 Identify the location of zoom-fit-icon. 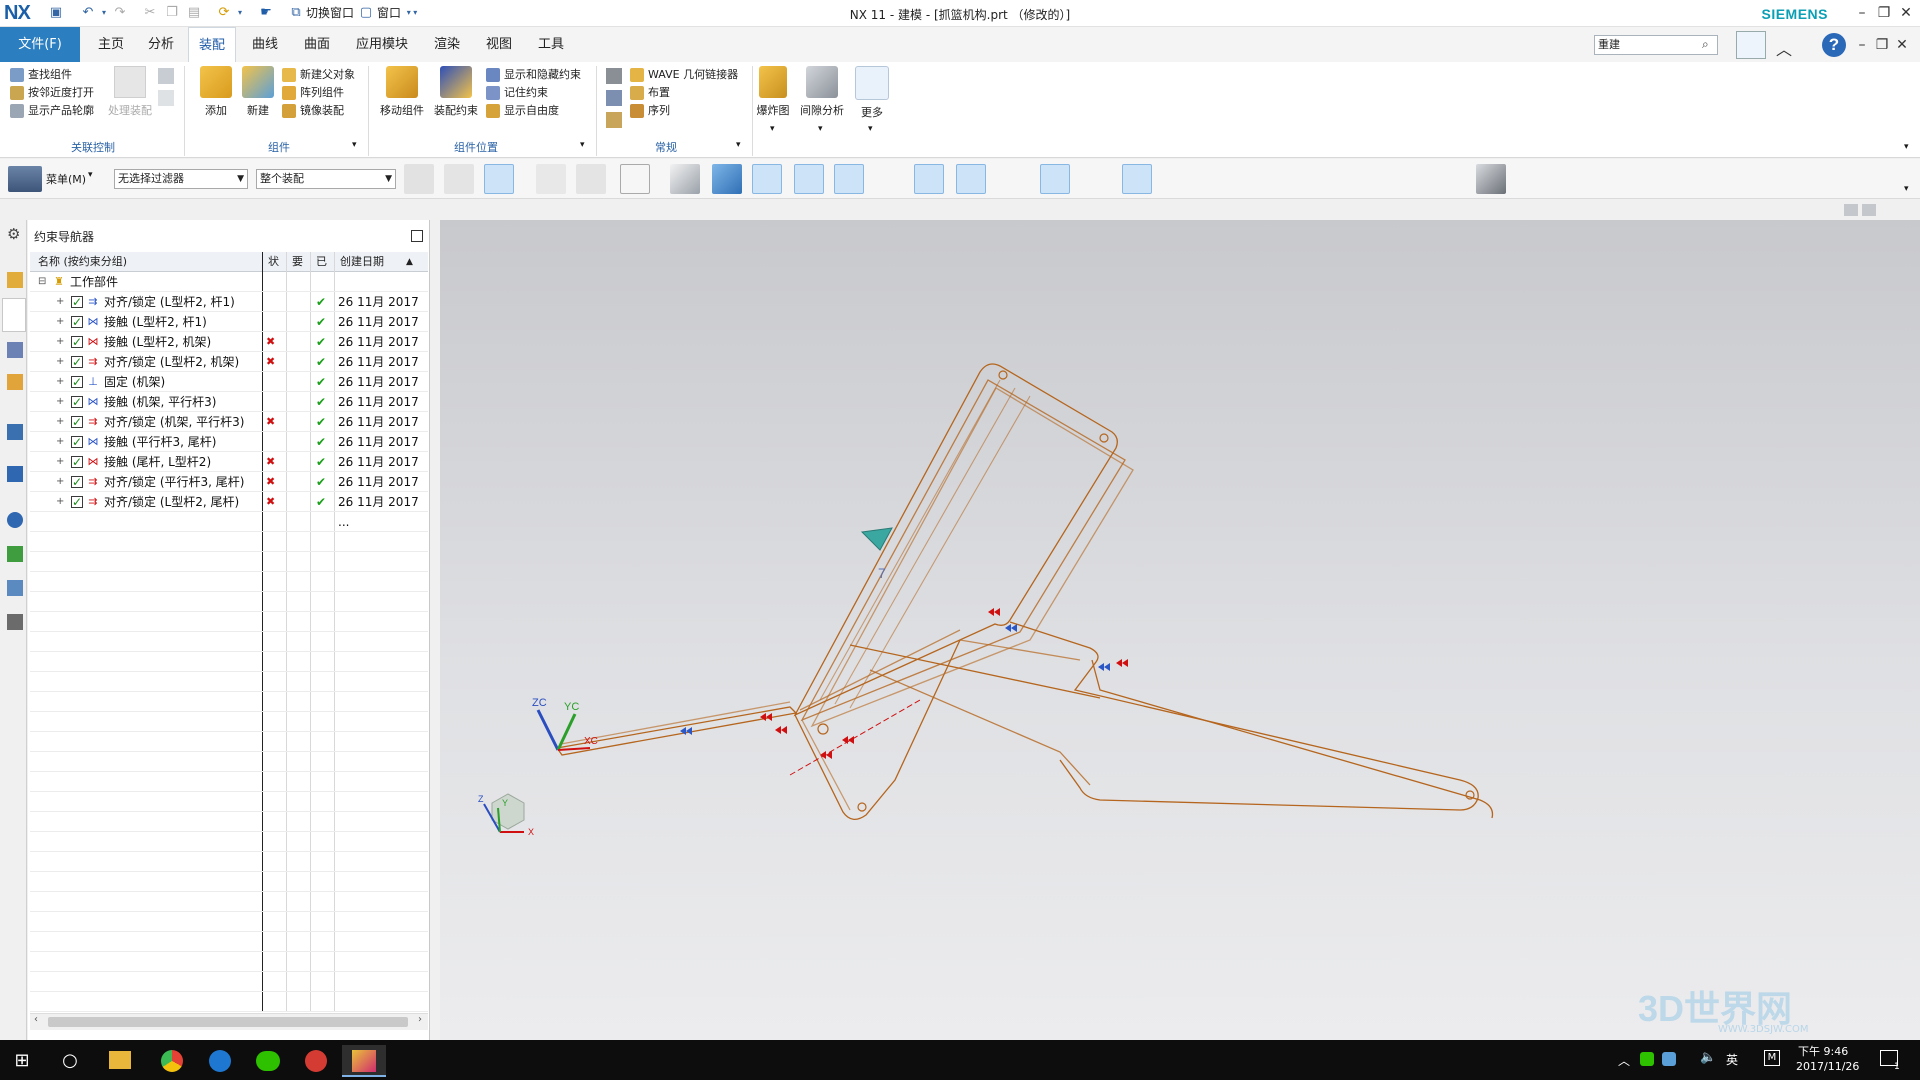
(1315, 179).